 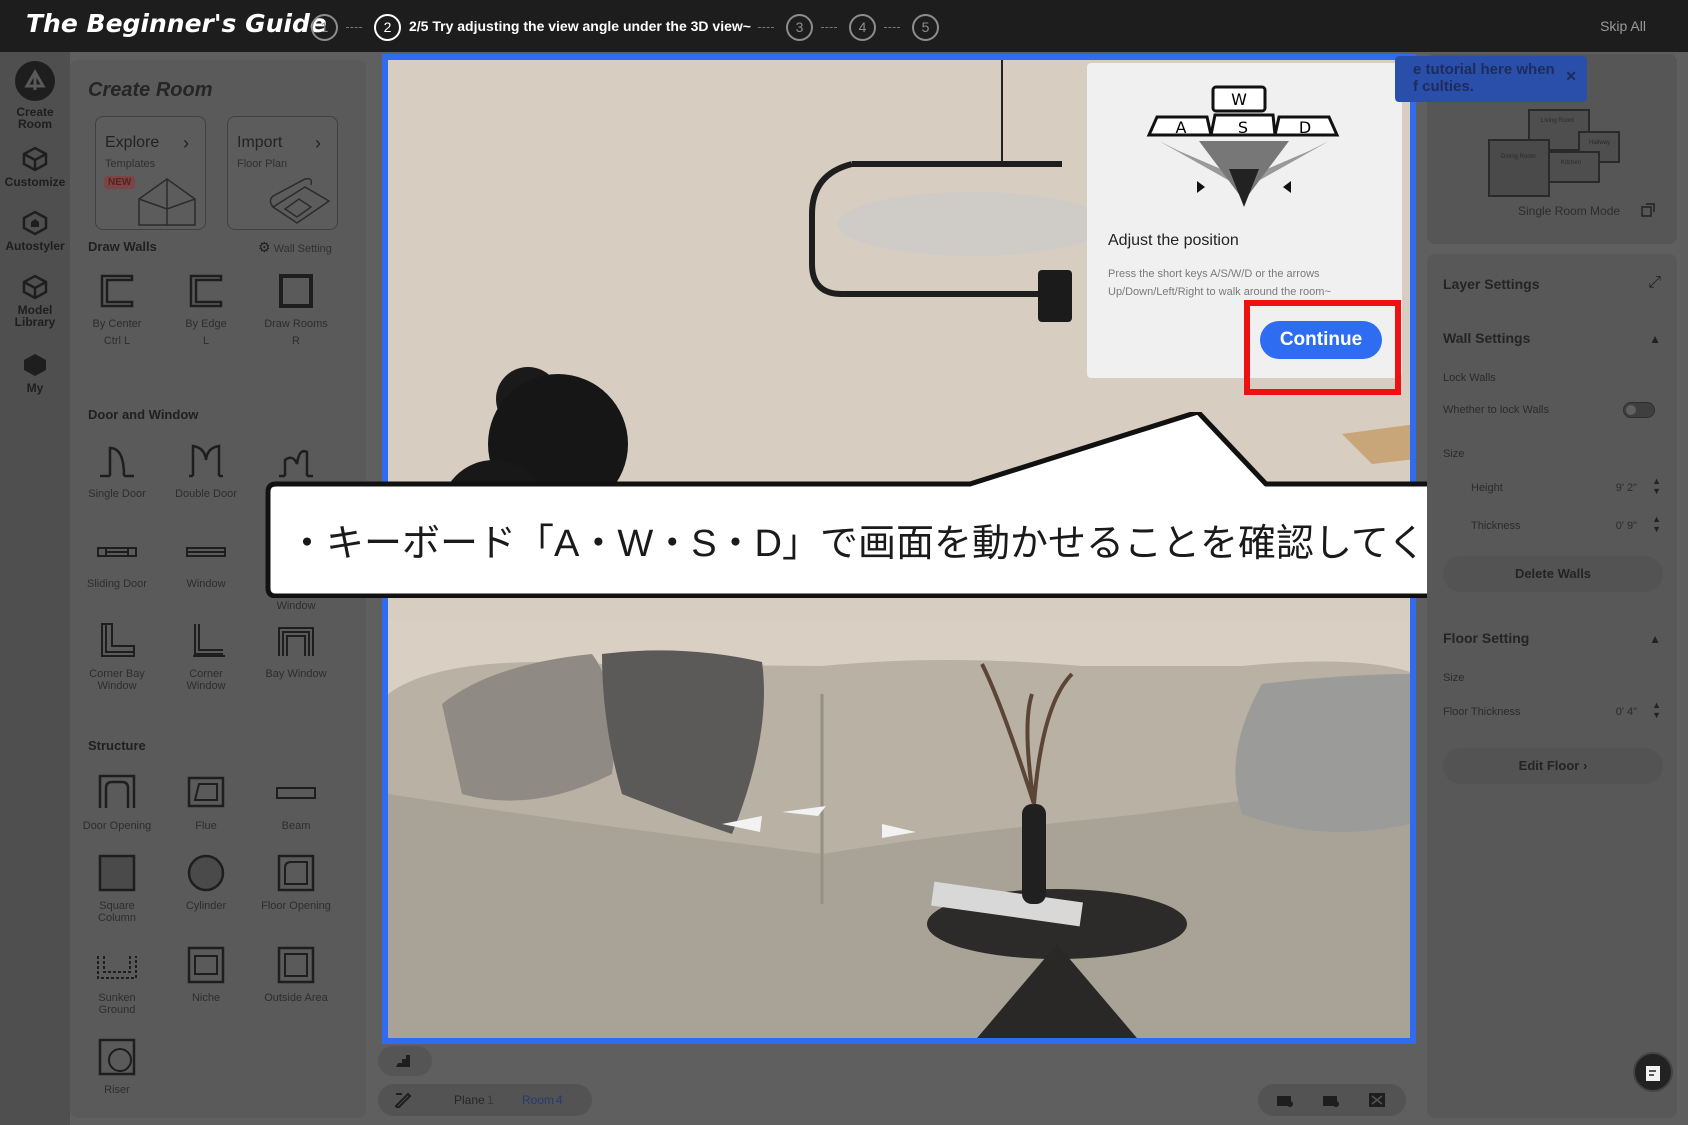 I want to click on tool-by-edge: By Edge L, so click(x=206, y=308).